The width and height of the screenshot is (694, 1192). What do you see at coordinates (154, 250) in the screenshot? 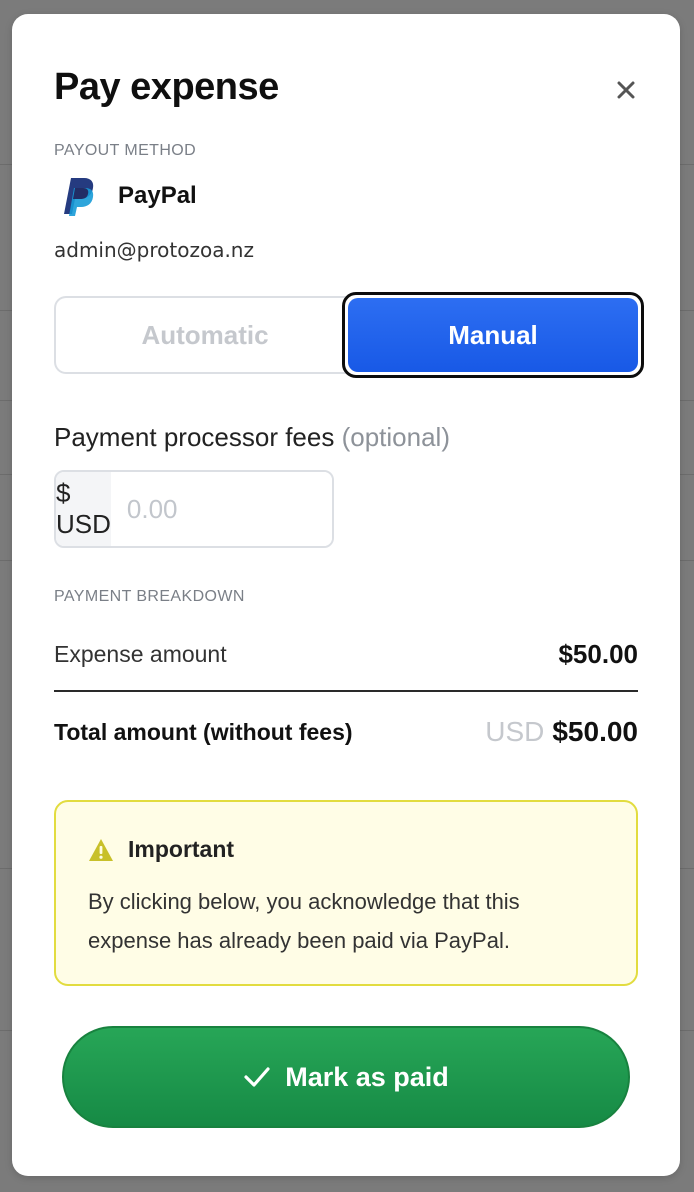
I see `payout-email: admin@protozoa.nz` at bounding box center [154, 250].